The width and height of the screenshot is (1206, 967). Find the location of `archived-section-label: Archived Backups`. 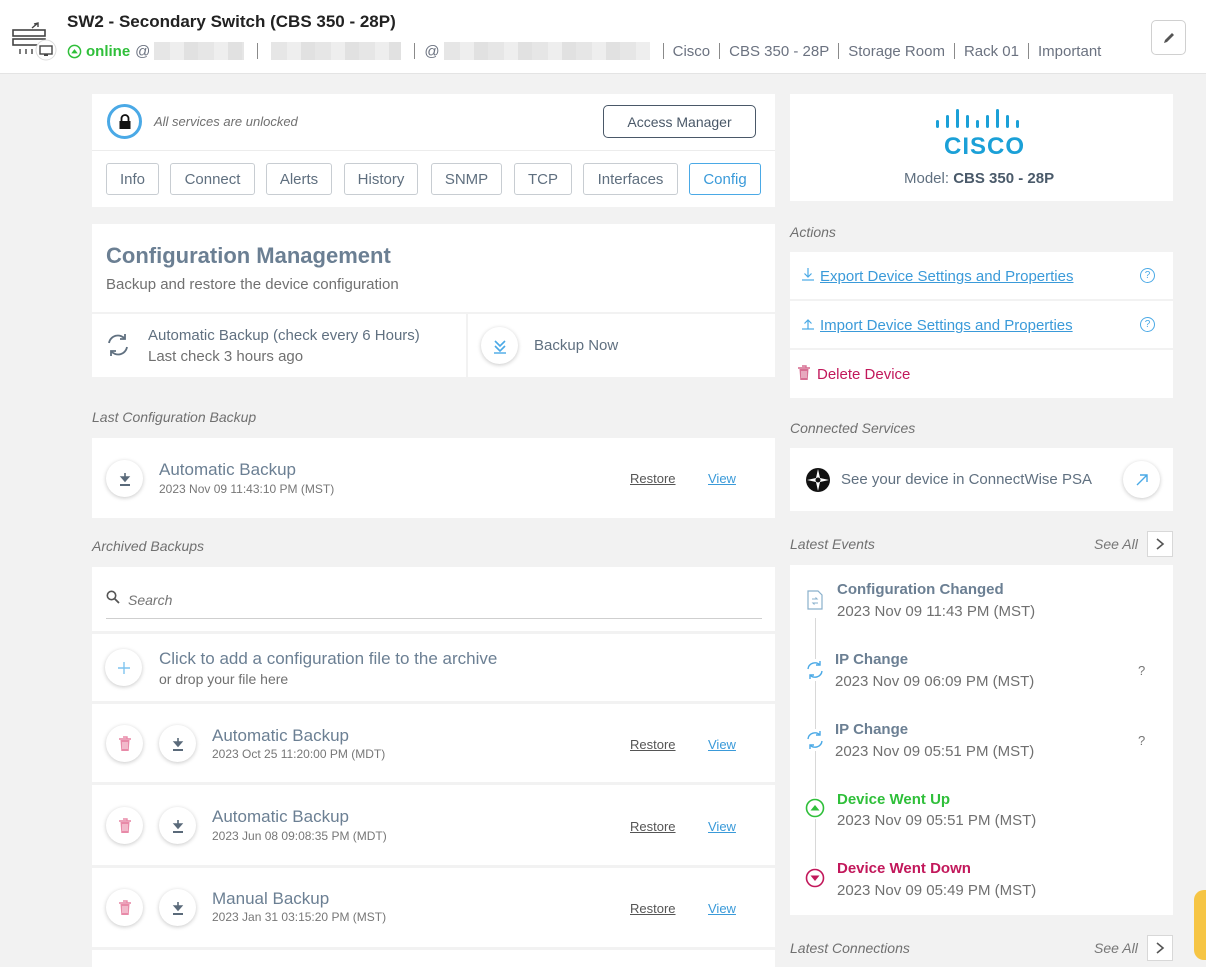

archived-section-label: Archived Backups is located at coordinates (148, 546).